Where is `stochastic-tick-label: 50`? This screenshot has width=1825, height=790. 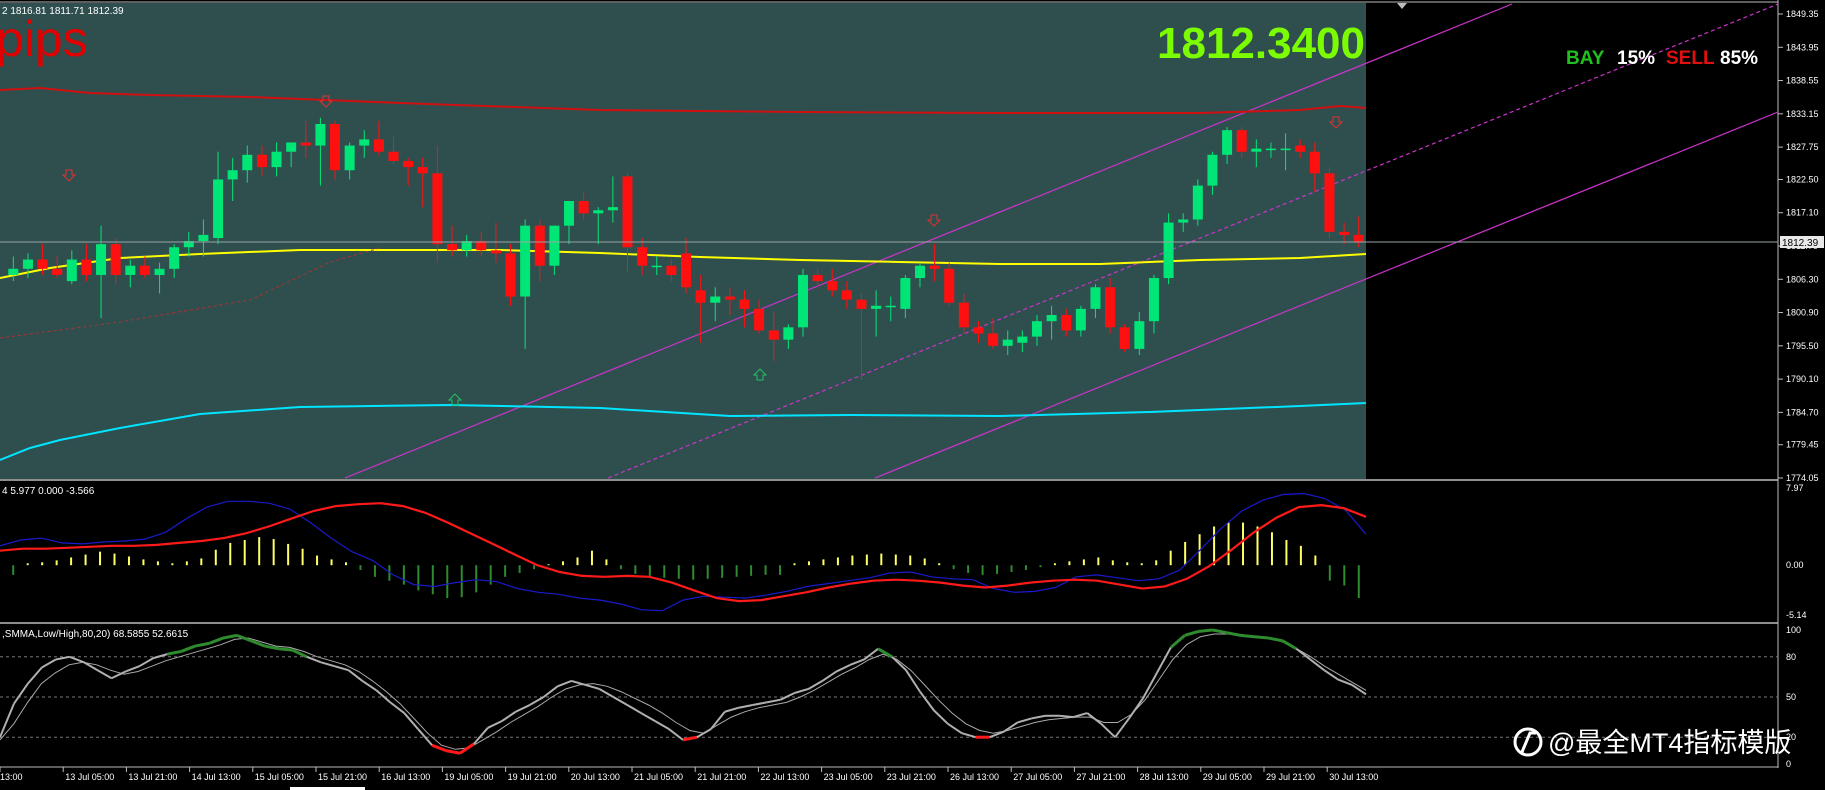
stochastic-tick-label: 50 is located at coordinates (1791, 697).